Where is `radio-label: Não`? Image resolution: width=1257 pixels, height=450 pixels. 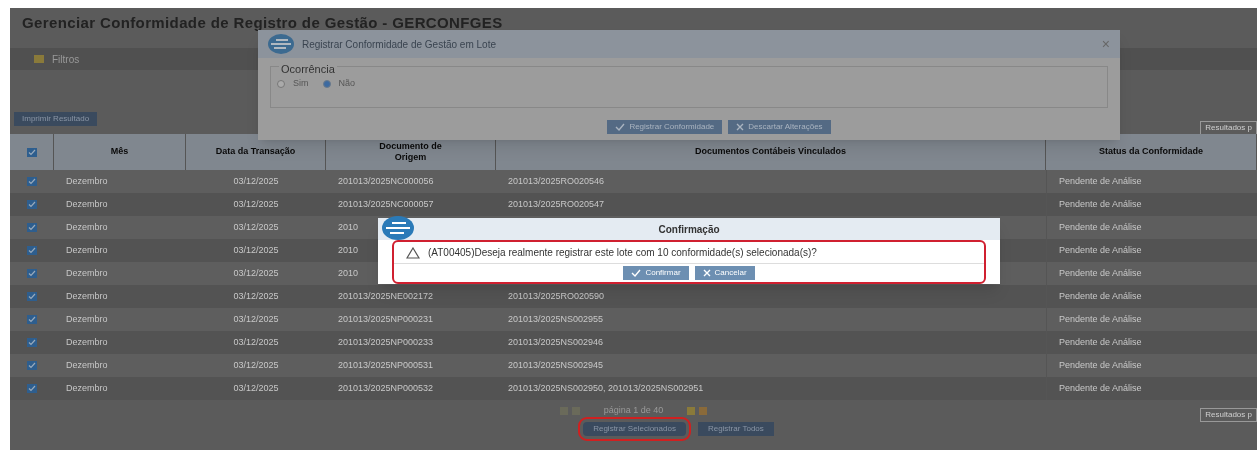
radio-label: Não is located at coordinates (346, 83).